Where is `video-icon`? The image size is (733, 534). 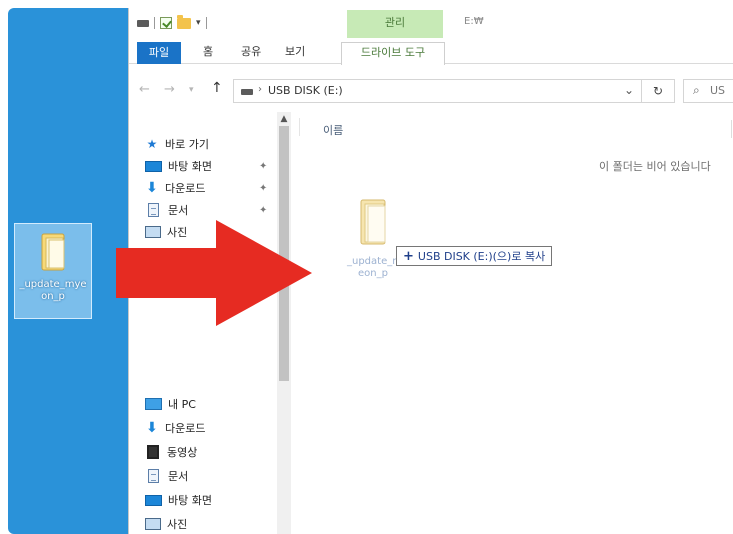 video-icon is located at coordinates (153, 452).